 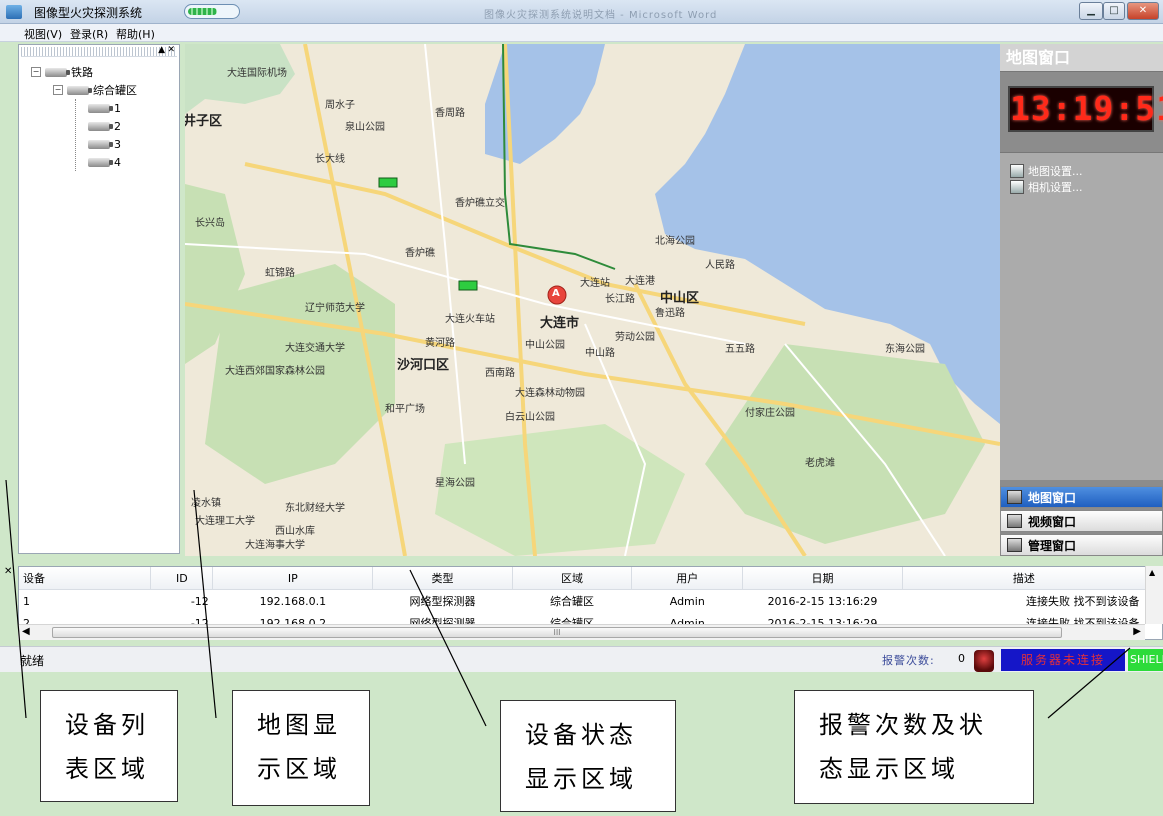 I want to click on annotation-text: 表区域, so click(x=107, y=769).